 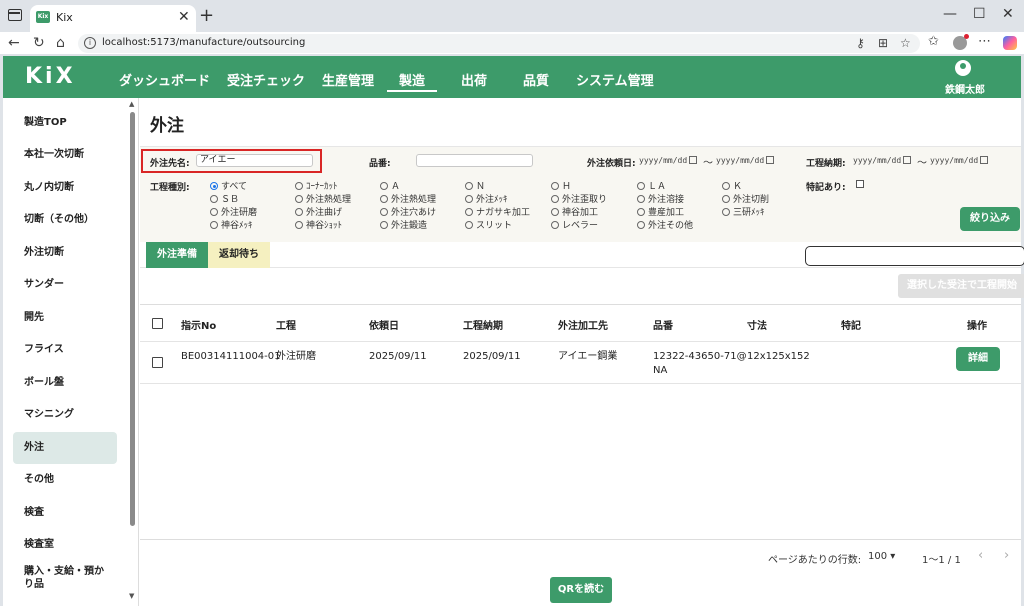 What do you see at coordinates (475, 185) in the screenshot?
I see `radio-option: Ｎ` at bounding box center [475, 185].